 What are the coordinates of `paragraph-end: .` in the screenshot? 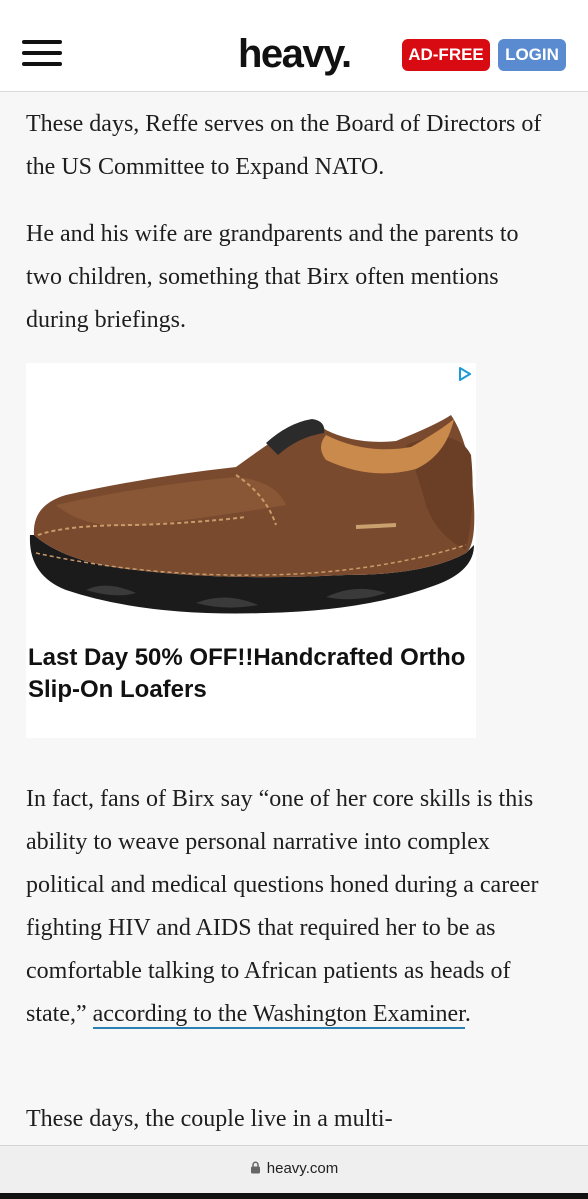 It's located at (467, 1014).